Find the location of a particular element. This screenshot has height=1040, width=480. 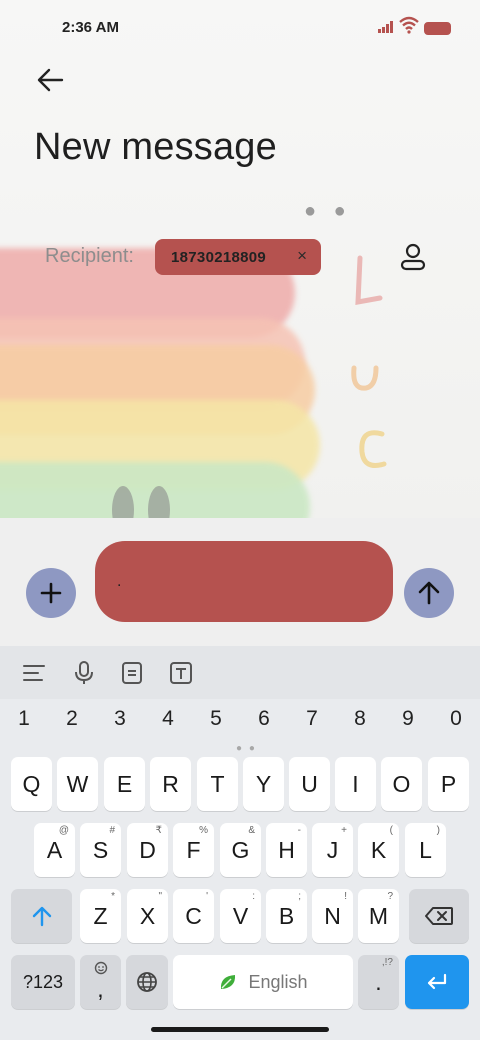

backspace-key is located at coordinates (439, 916).